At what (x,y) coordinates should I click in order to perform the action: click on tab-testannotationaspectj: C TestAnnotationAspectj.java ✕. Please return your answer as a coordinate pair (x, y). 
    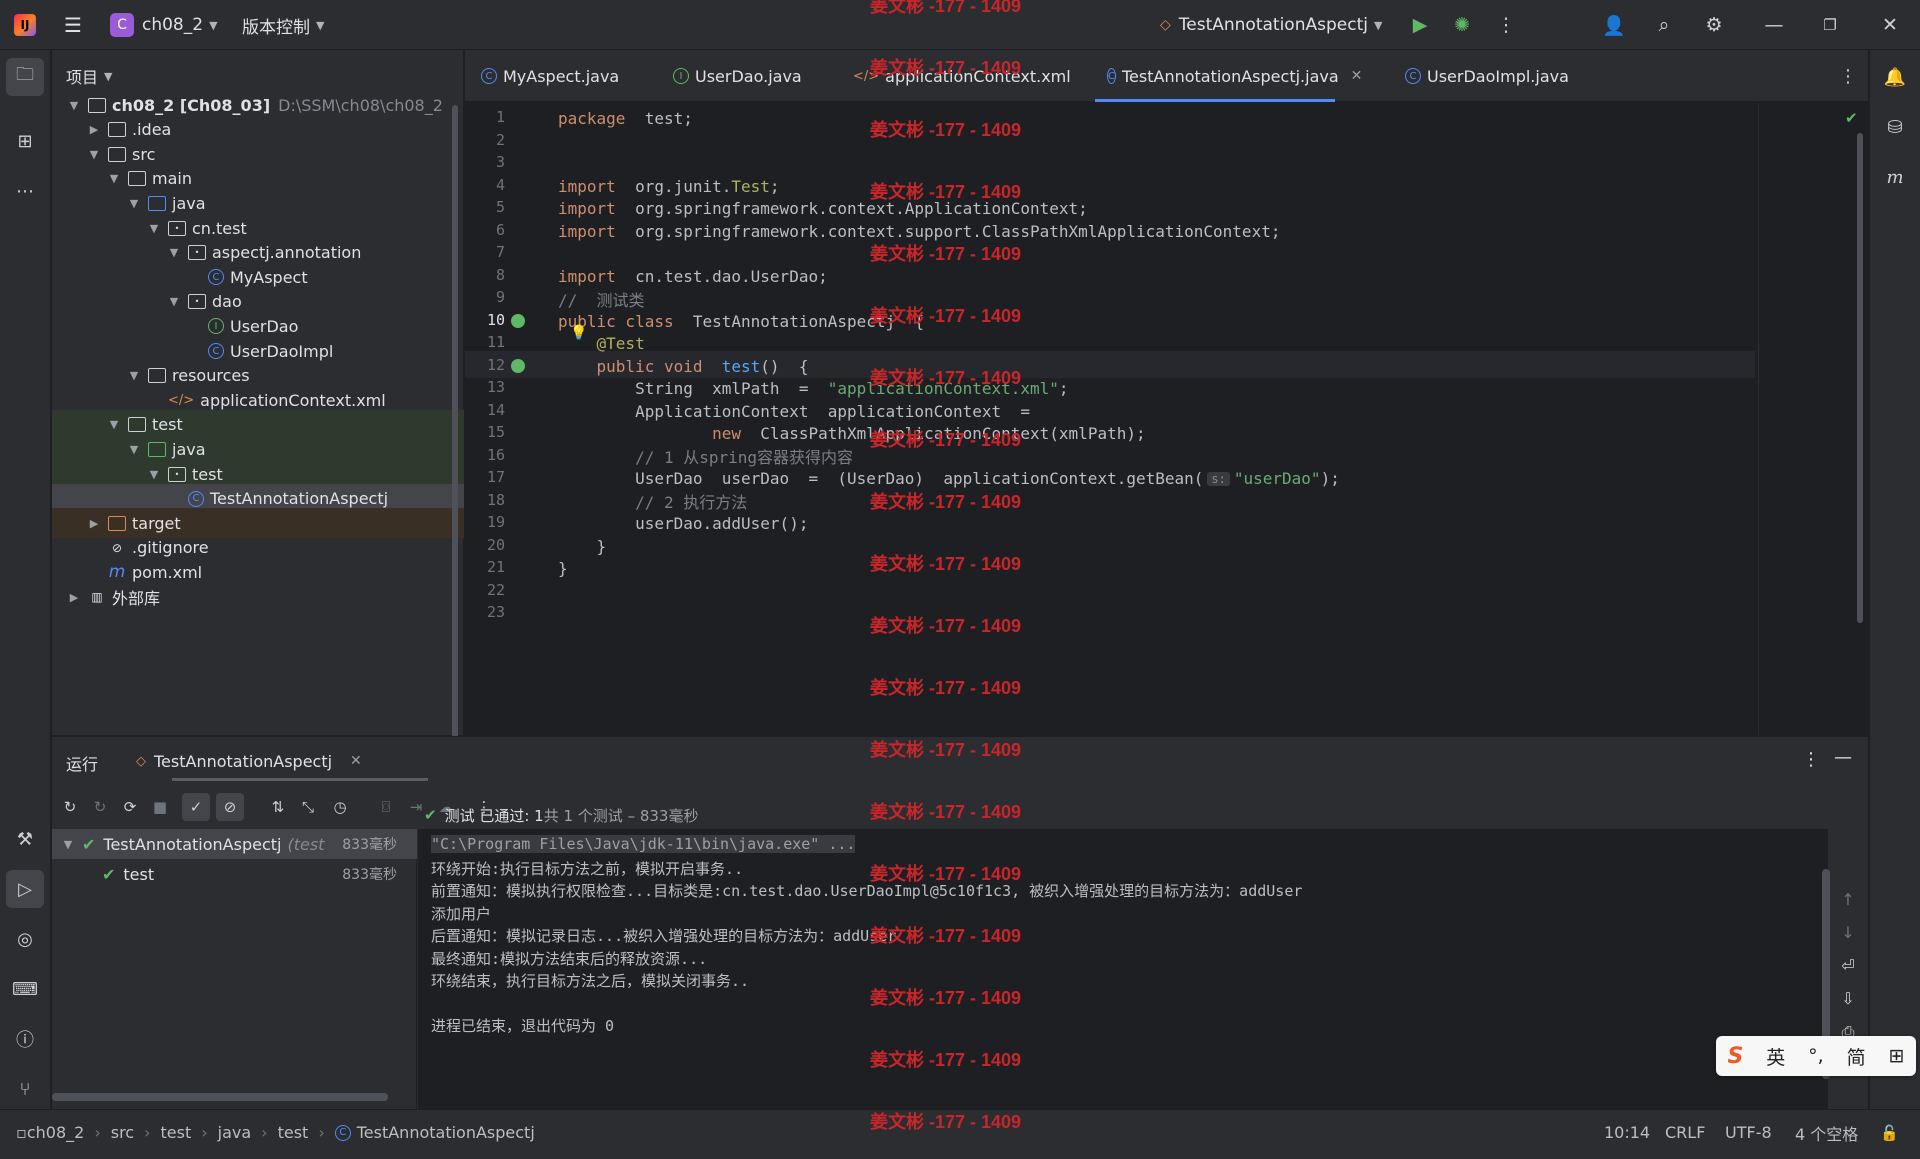
    Looking at the image, I should click on (1228, 76).